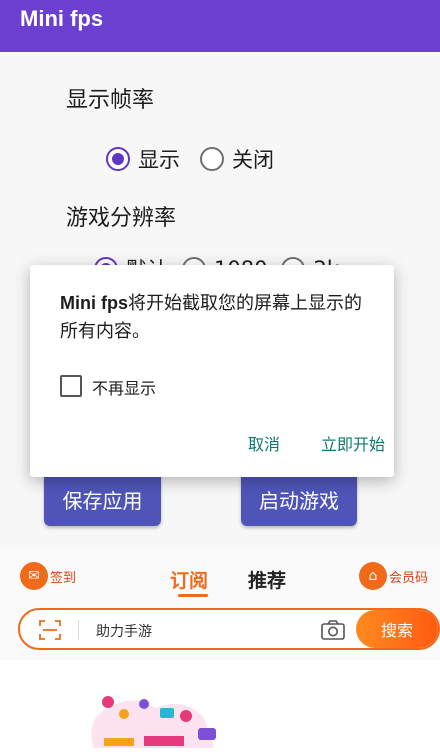 This screenshot has height=752, width=440. Describe the element at coordinates (397, 629) in the screenshot. I see `search-button: 搜索` at that location.